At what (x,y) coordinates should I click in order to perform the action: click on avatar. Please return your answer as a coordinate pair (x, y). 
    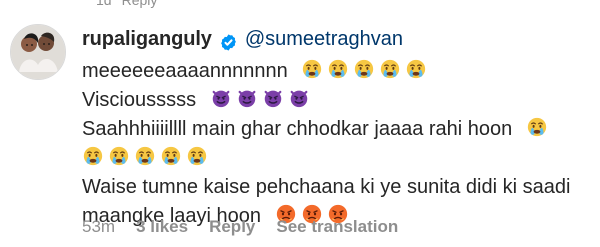
    Looking at the image, I should click on (38, 52).